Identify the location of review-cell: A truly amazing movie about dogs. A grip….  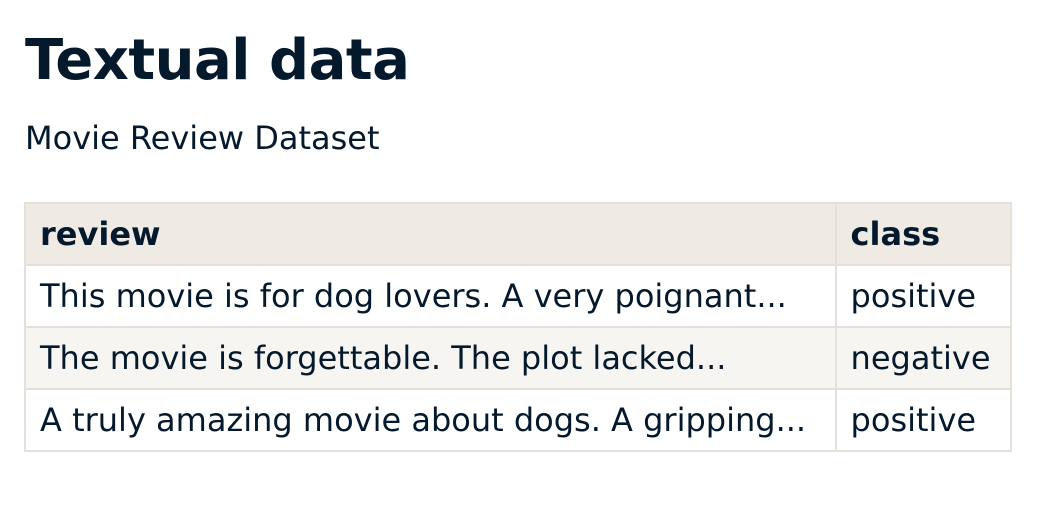
(430, 420).